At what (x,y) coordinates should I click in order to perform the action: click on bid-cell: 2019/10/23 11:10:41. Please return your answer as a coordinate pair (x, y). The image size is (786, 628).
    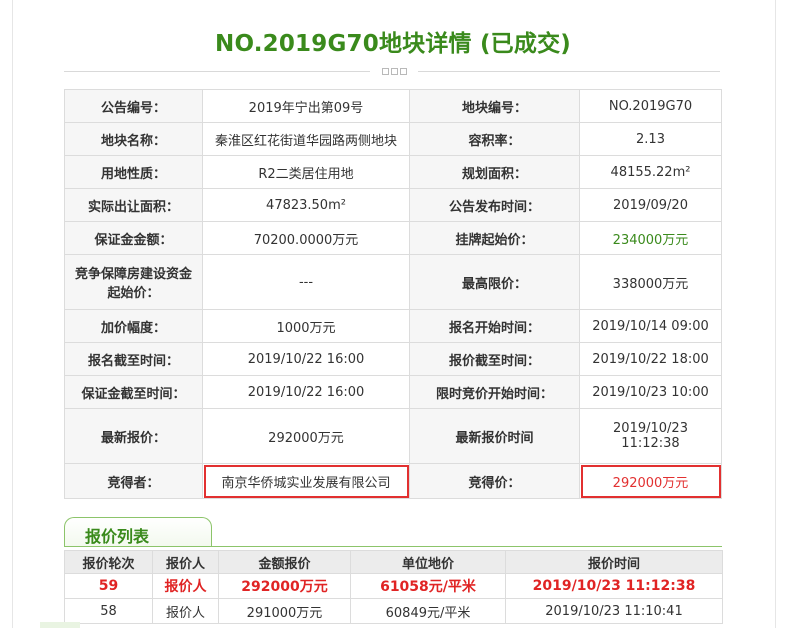
    Looking at the image, I should click on (614, 611).